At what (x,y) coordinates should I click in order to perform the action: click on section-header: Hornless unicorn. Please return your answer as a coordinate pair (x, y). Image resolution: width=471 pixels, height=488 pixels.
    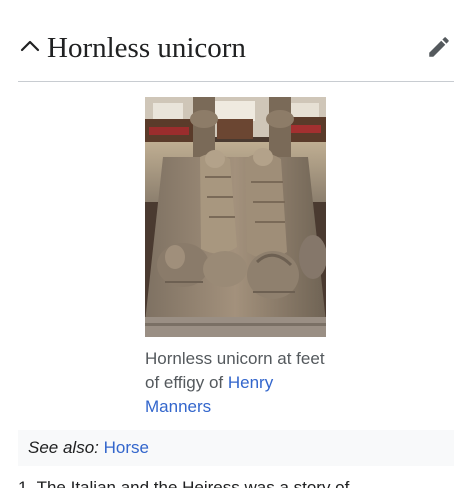
    Looking at the image, I should click on (236, 52).